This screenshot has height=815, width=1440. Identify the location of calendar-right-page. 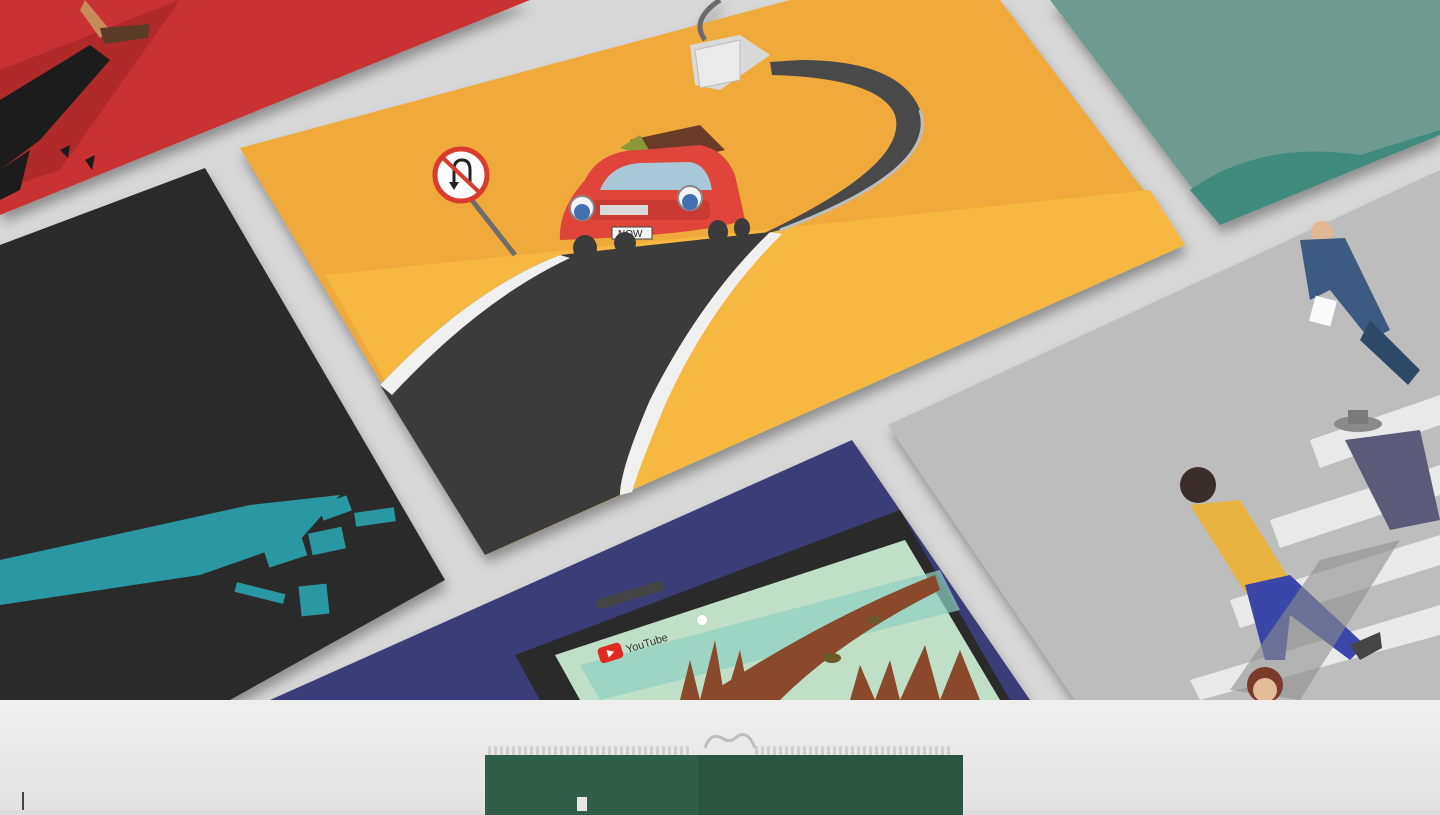
(830, 785).